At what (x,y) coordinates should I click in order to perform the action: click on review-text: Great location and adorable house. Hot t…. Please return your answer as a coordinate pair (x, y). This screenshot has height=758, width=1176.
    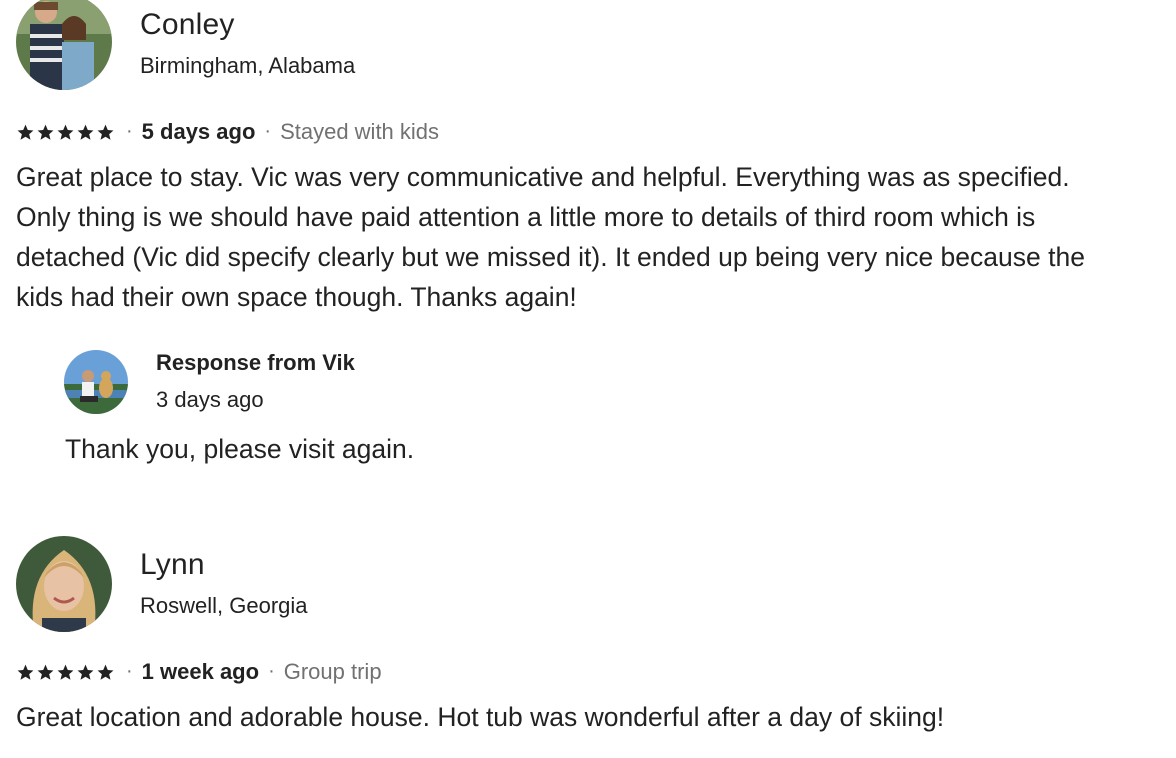
    Looking at the image, I should click on (480, 717).